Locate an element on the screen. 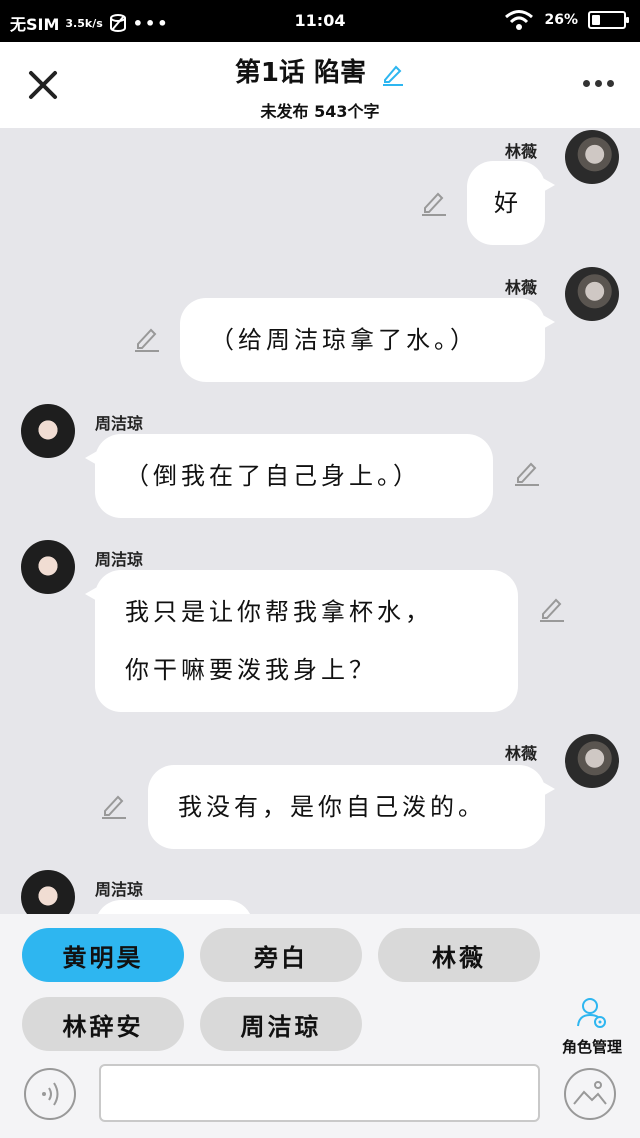 Image resolution: width=640 pixels, height=1138 pixels. app-header: 第1话 陷害 未发布 543个字 is located at coordinates (320, 85).